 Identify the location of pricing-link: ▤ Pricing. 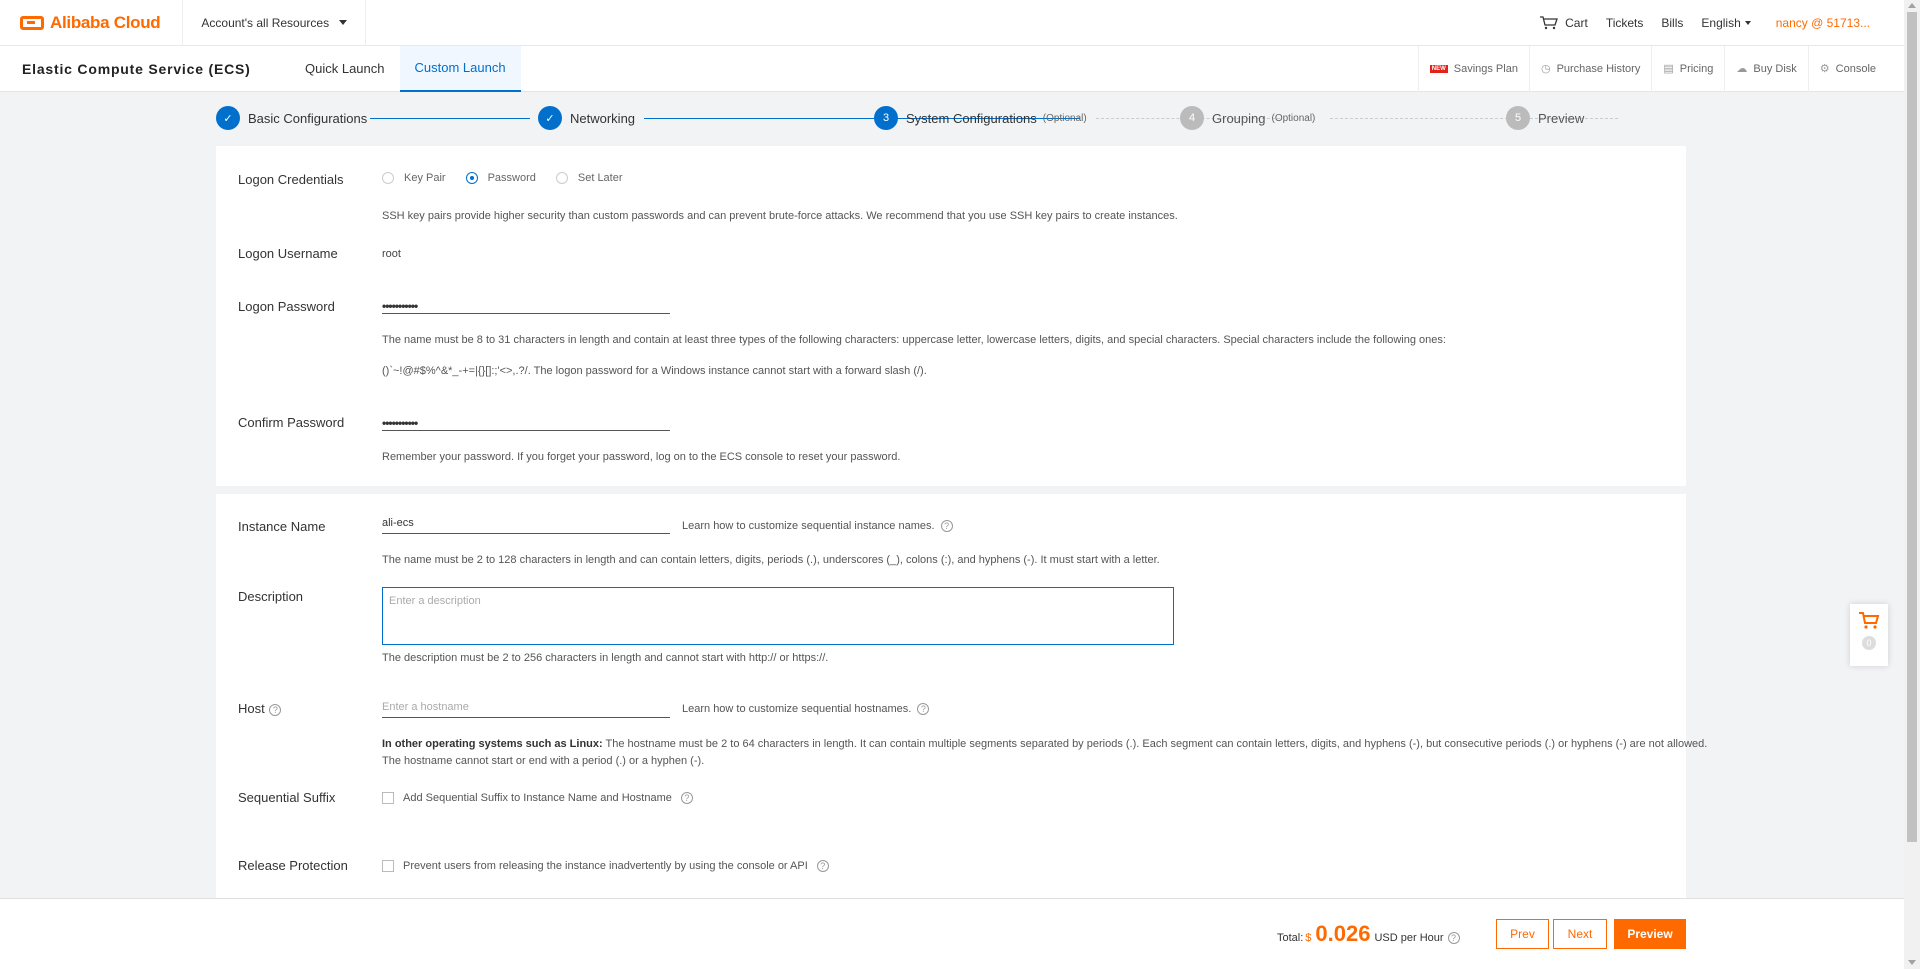
(1687, 68).